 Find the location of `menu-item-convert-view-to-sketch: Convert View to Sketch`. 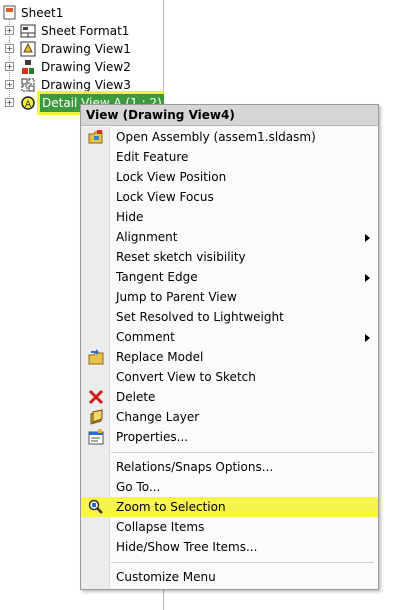

menu-item-convert-view-to-sketch: Convert View to Sketch is located at coordinates (229, 377).